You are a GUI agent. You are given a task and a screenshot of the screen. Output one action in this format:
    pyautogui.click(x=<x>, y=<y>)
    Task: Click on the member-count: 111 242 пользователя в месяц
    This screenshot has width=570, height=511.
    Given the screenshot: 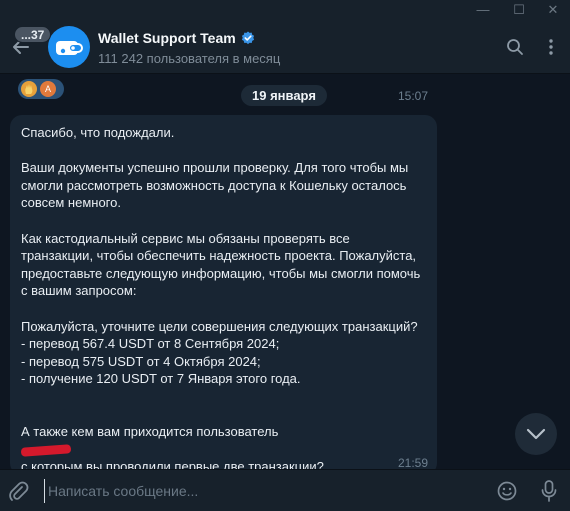 What is the action you would take?
    pyautogui.click(x=189, y=58)
    